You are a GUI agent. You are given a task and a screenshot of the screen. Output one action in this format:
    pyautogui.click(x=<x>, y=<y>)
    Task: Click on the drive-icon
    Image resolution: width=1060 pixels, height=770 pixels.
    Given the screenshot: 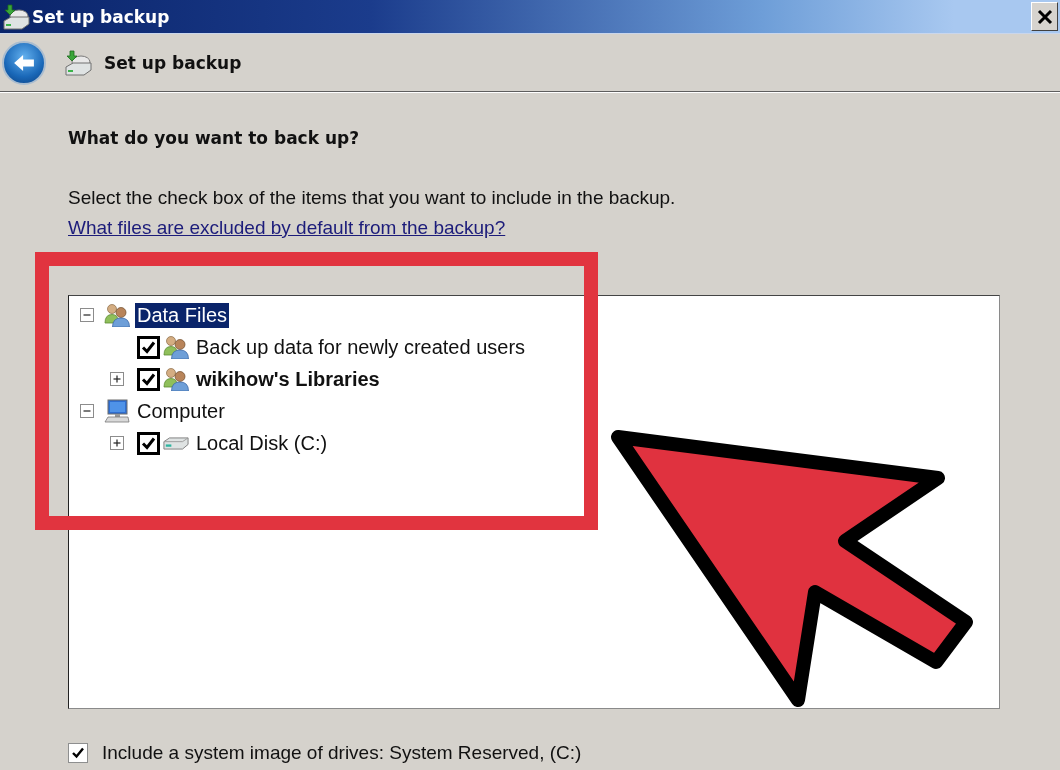 What is the action you would take?
    pyautogui.click(x=176, y=443)
    